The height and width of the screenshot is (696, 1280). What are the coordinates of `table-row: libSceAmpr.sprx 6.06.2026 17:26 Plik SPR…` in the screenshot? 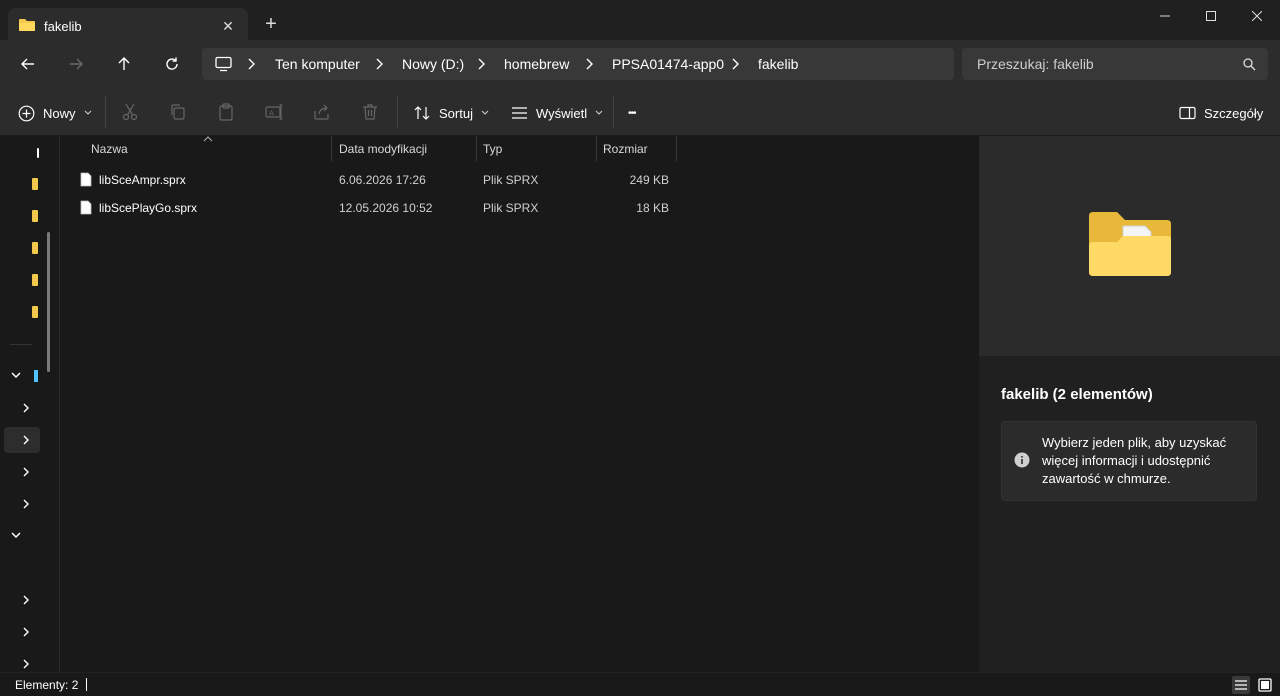 It's located at (376, 180).